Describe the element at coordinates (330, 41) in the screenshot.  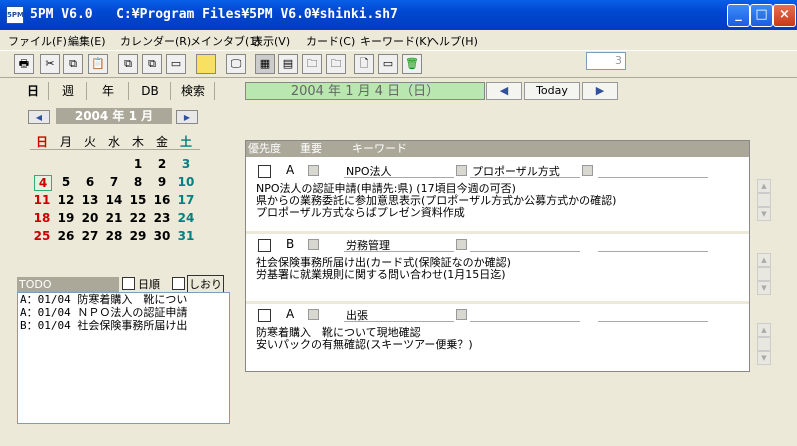
I see `menu-card: カード(C)` at that location.